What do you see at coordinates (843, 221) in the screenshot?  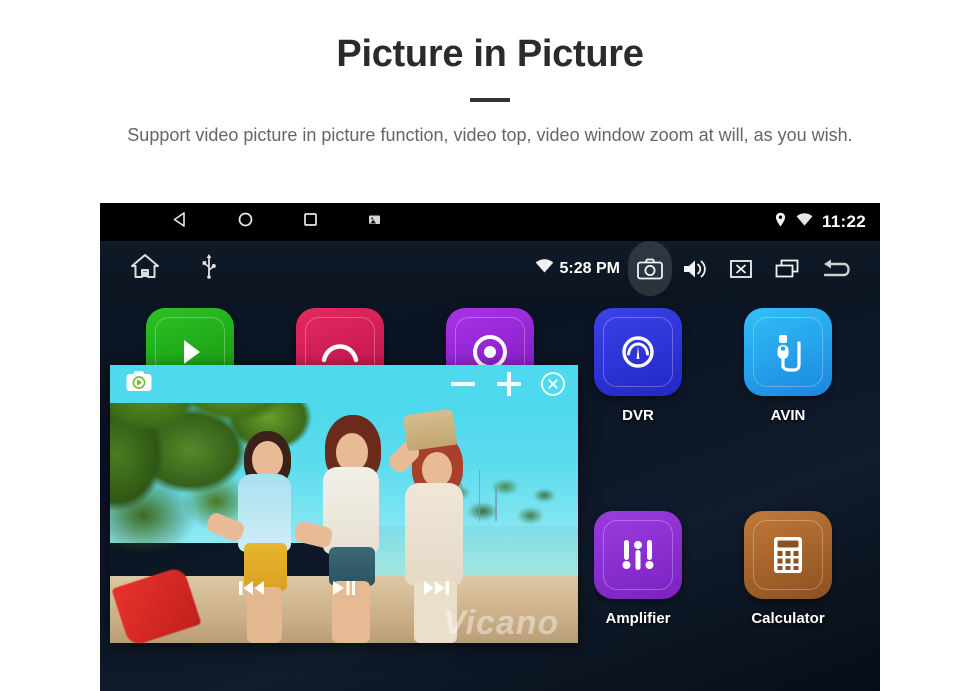 I see `status-bar-clock: 11:22` at bounding box center [843, 221].